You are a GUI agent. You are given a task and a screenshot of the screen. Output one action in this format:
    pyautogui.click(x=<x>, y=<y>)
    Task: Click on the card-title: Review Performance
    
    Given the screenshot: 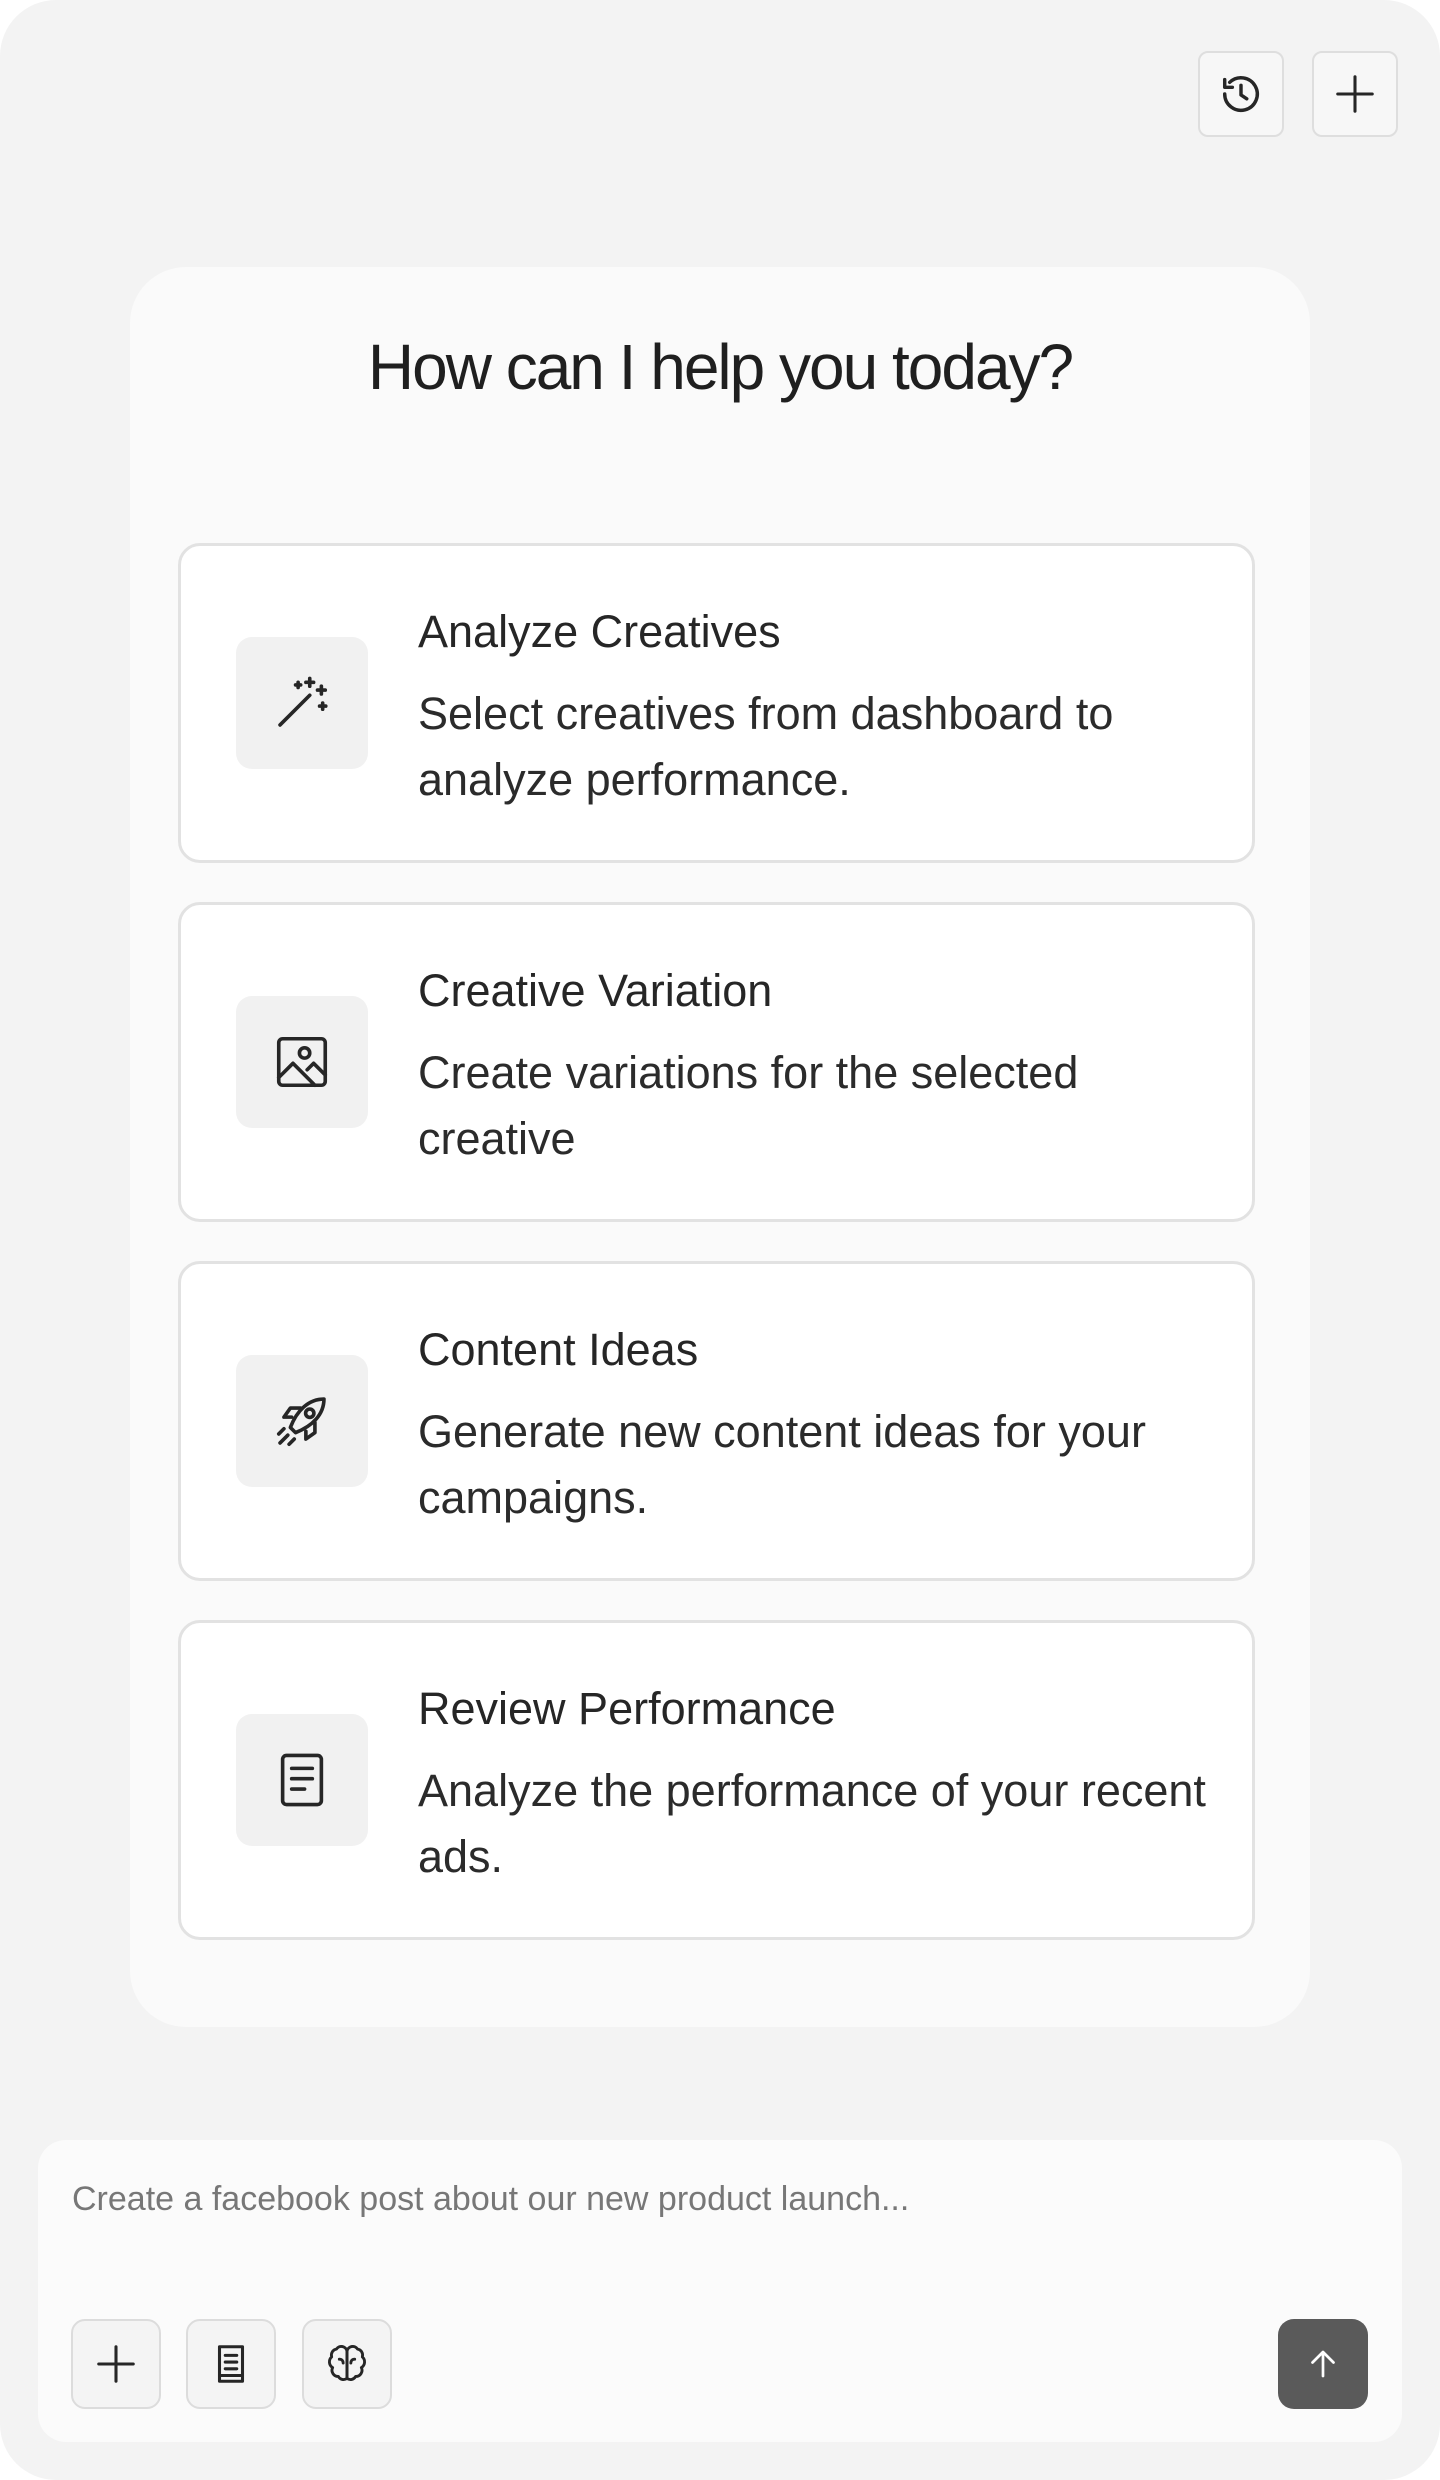 What is the action you would take?
    pyautogui.click(x=627, y=1708)
    